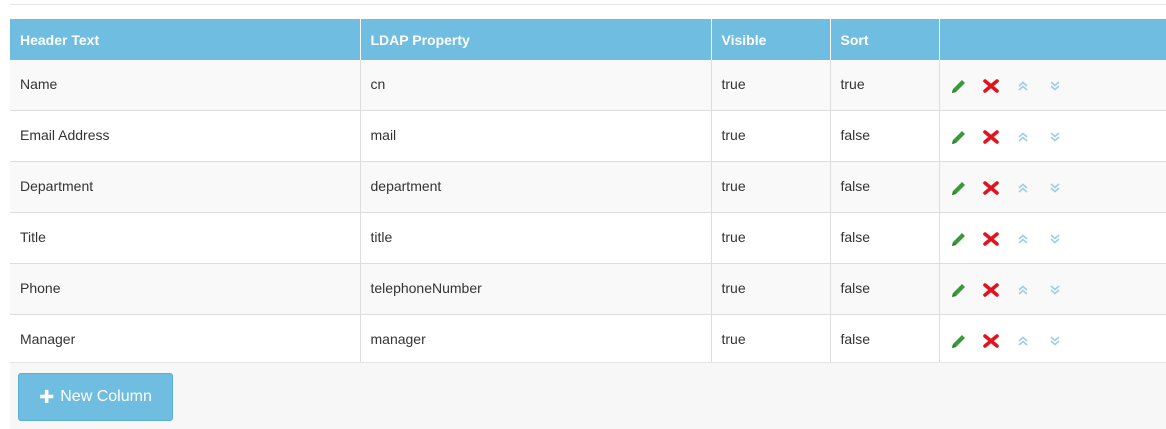 Image resolution: width=1166 pixels, height=429 pixels. I want to click on cell-ldap-property: manager, so click(536, 340).